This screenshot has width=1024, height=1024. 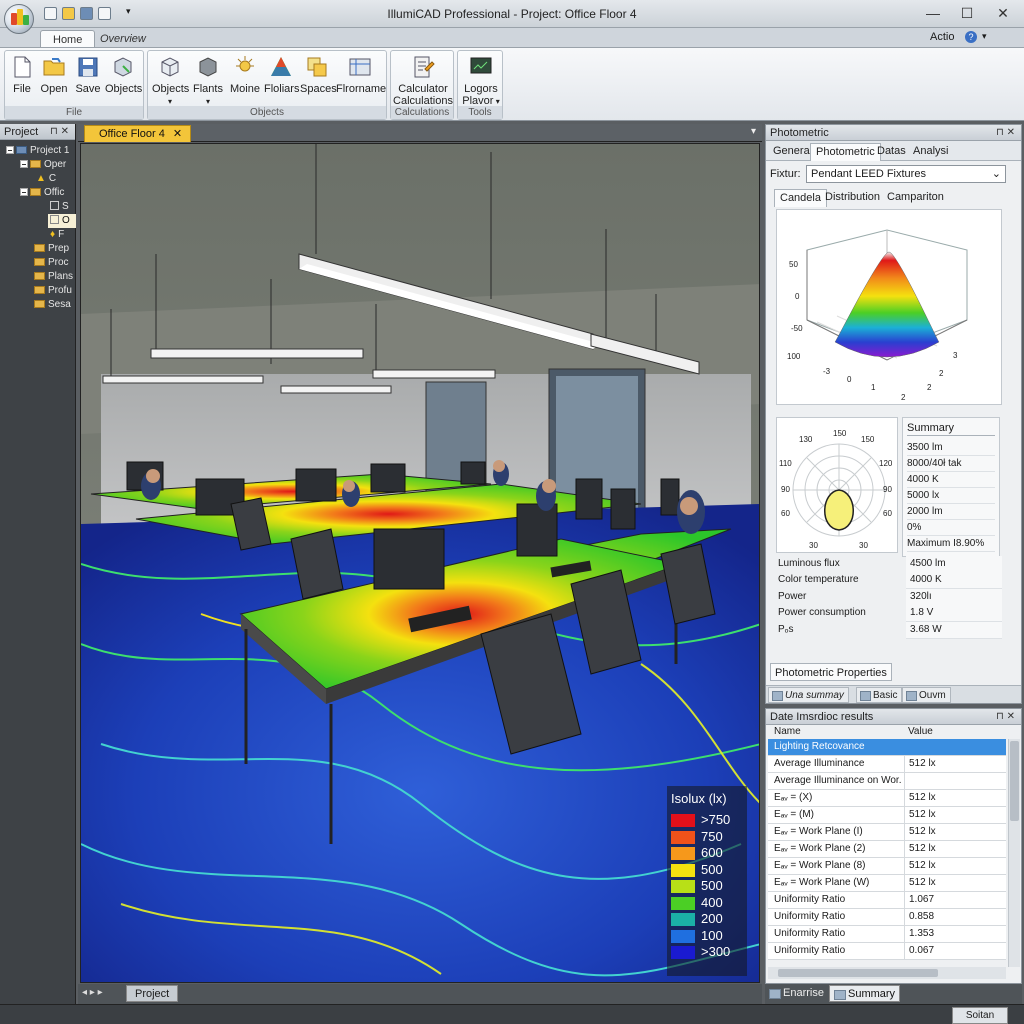 I want to click on cone-y-tick: 2, so click(x=941, y=373).